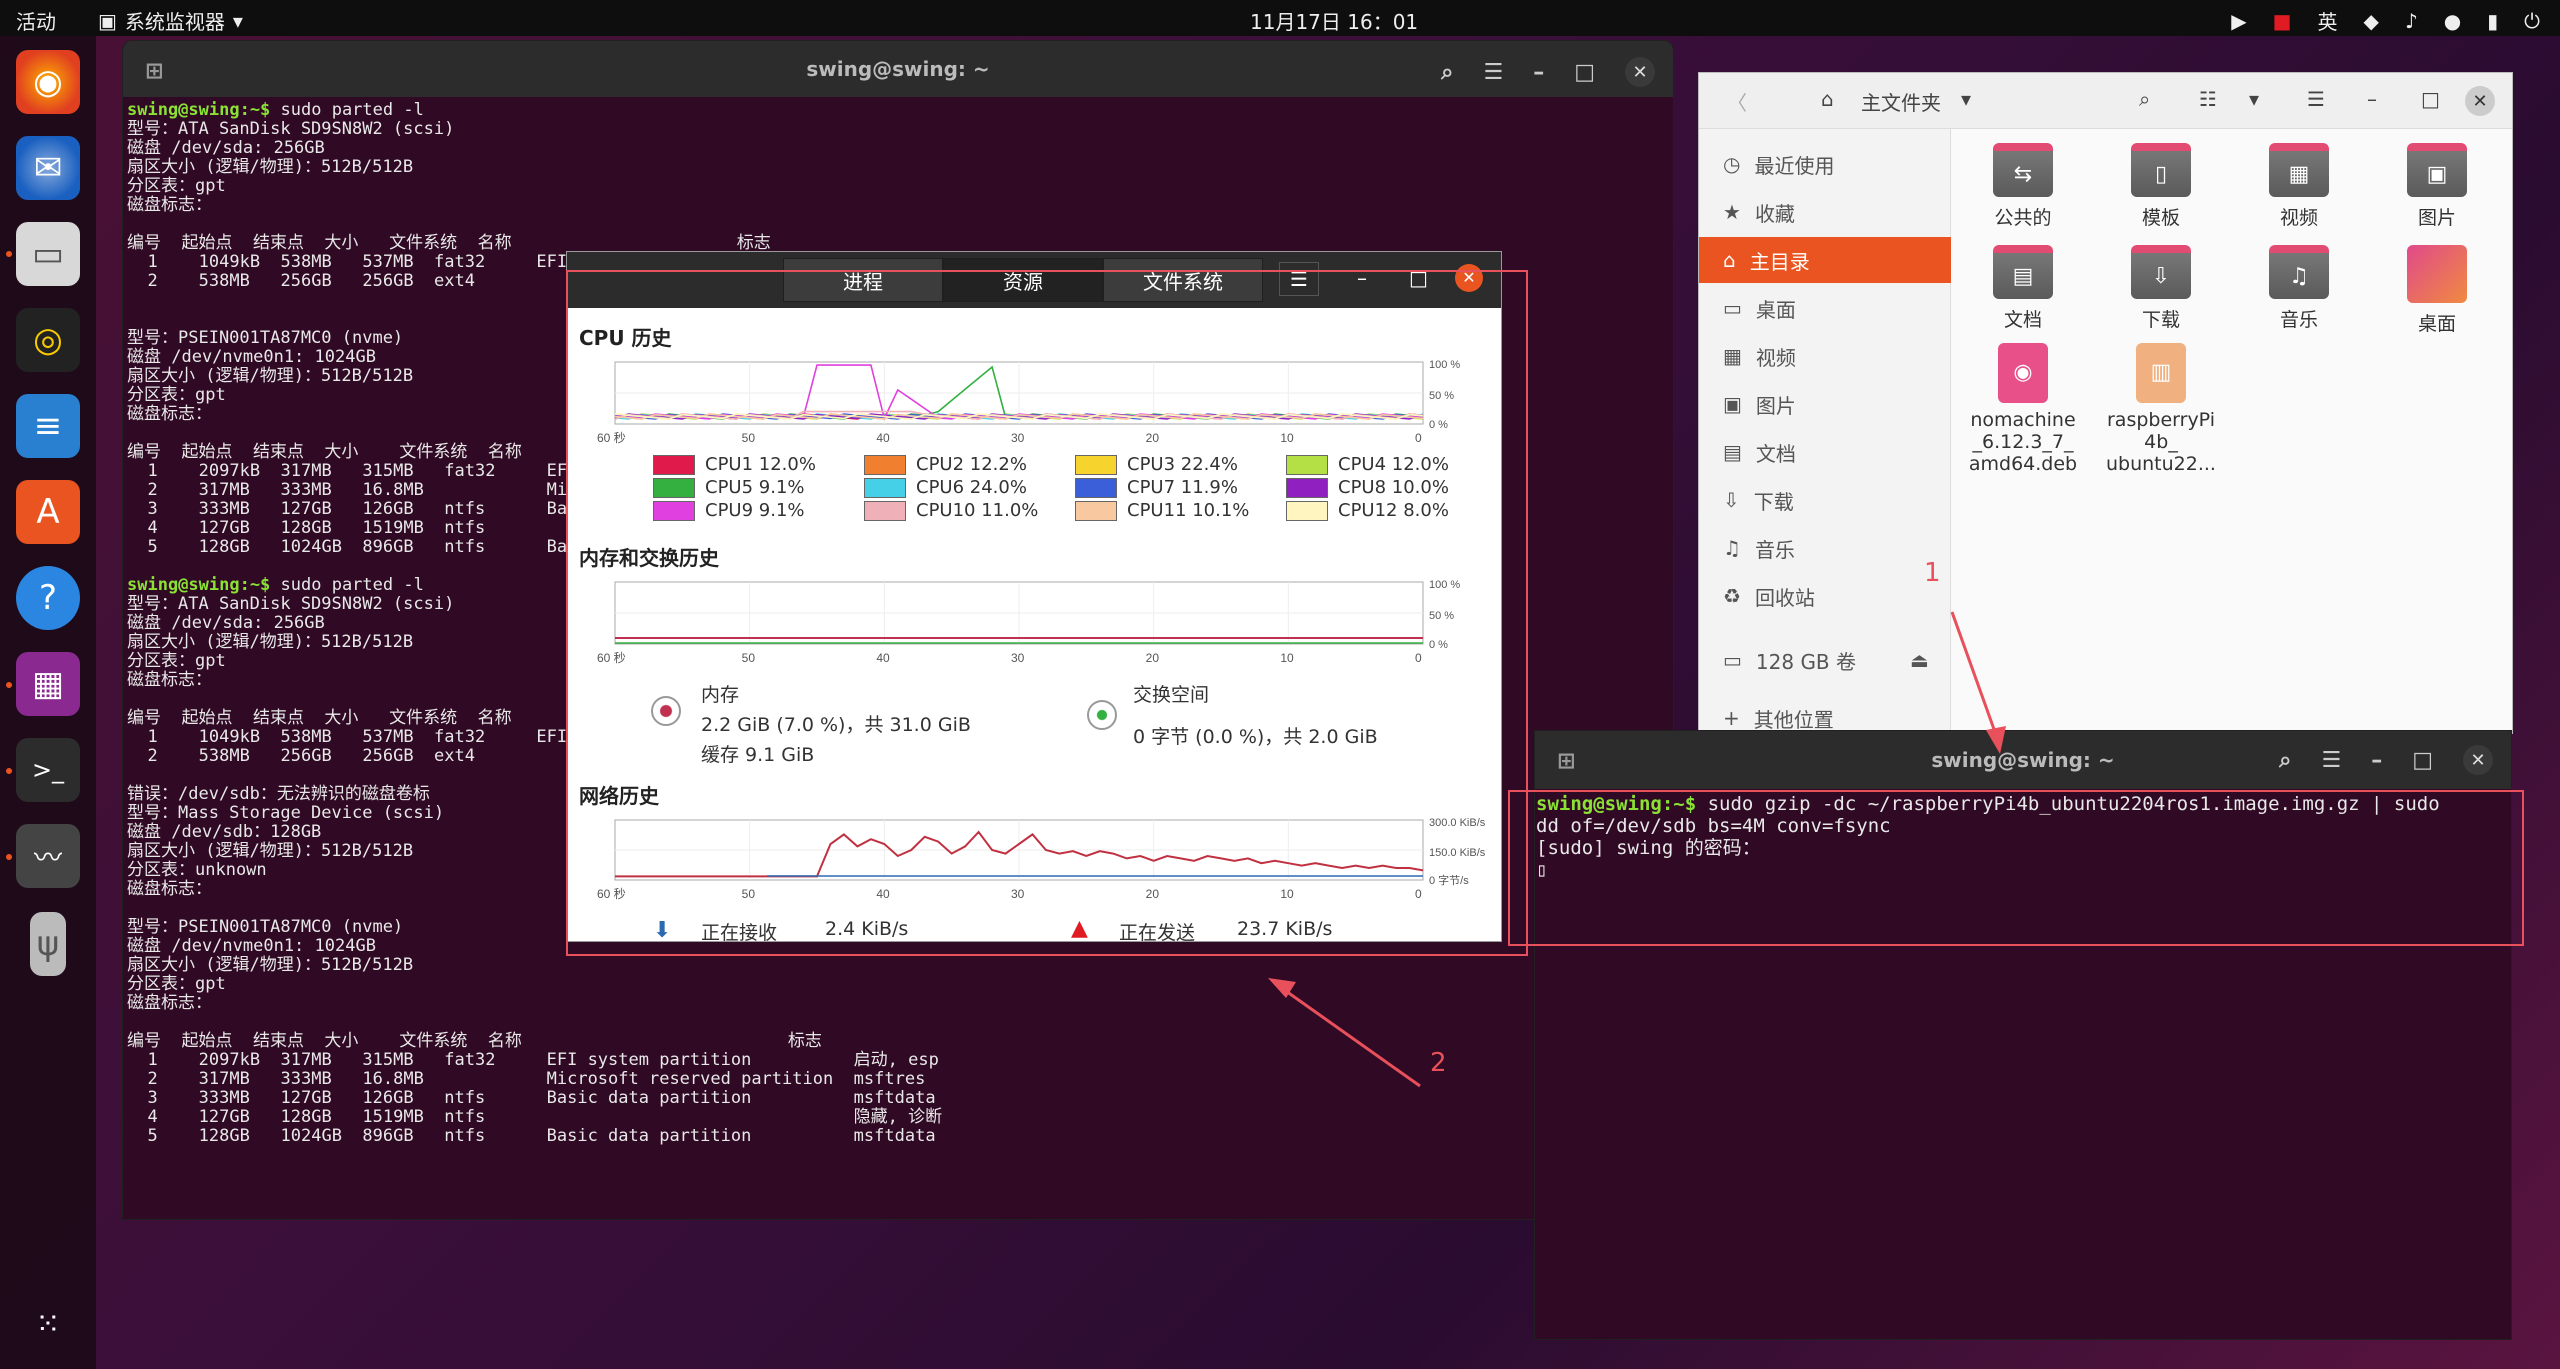  What do you see at coordinates (1996, 740) in the screenshot?
I see `arrow-1-head` at bounding box center [1996, 740].